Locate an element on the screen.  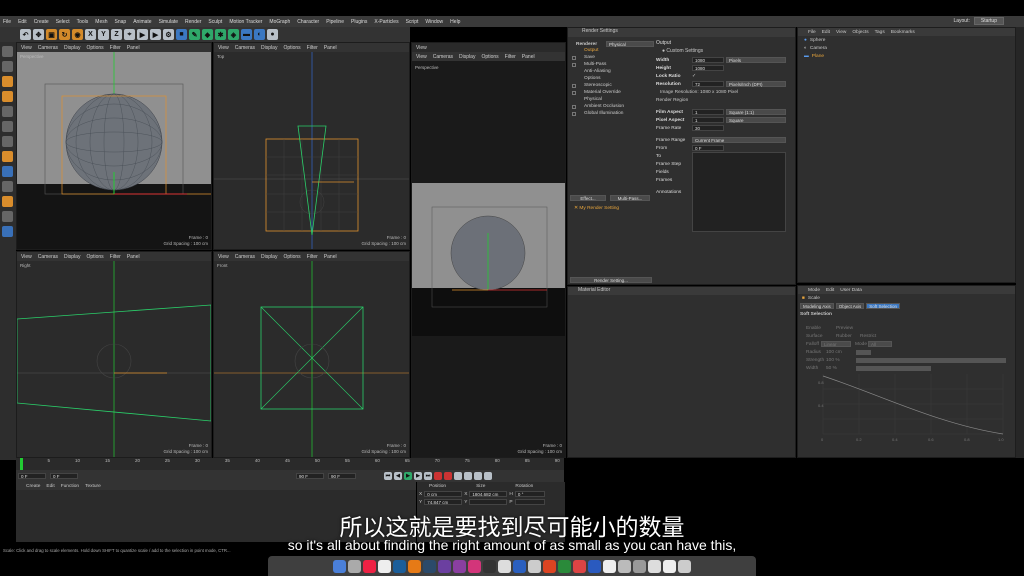
pixel-aspect-field: 1 is located at coordinates (708, 120).